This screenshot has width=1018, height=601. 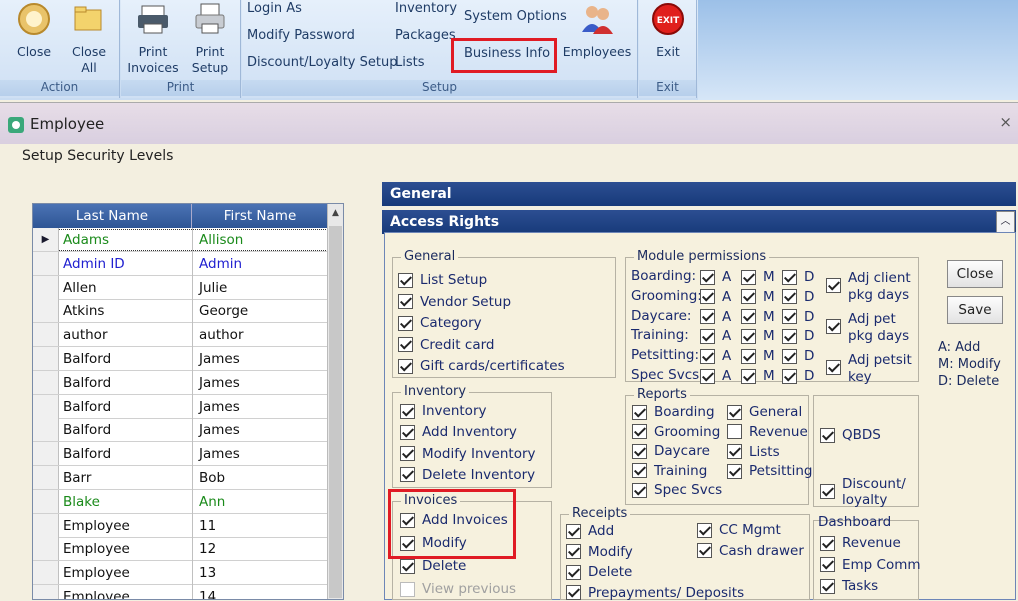 I want to click on report-checkbox: Petsitting, so click(x=770, y=471).